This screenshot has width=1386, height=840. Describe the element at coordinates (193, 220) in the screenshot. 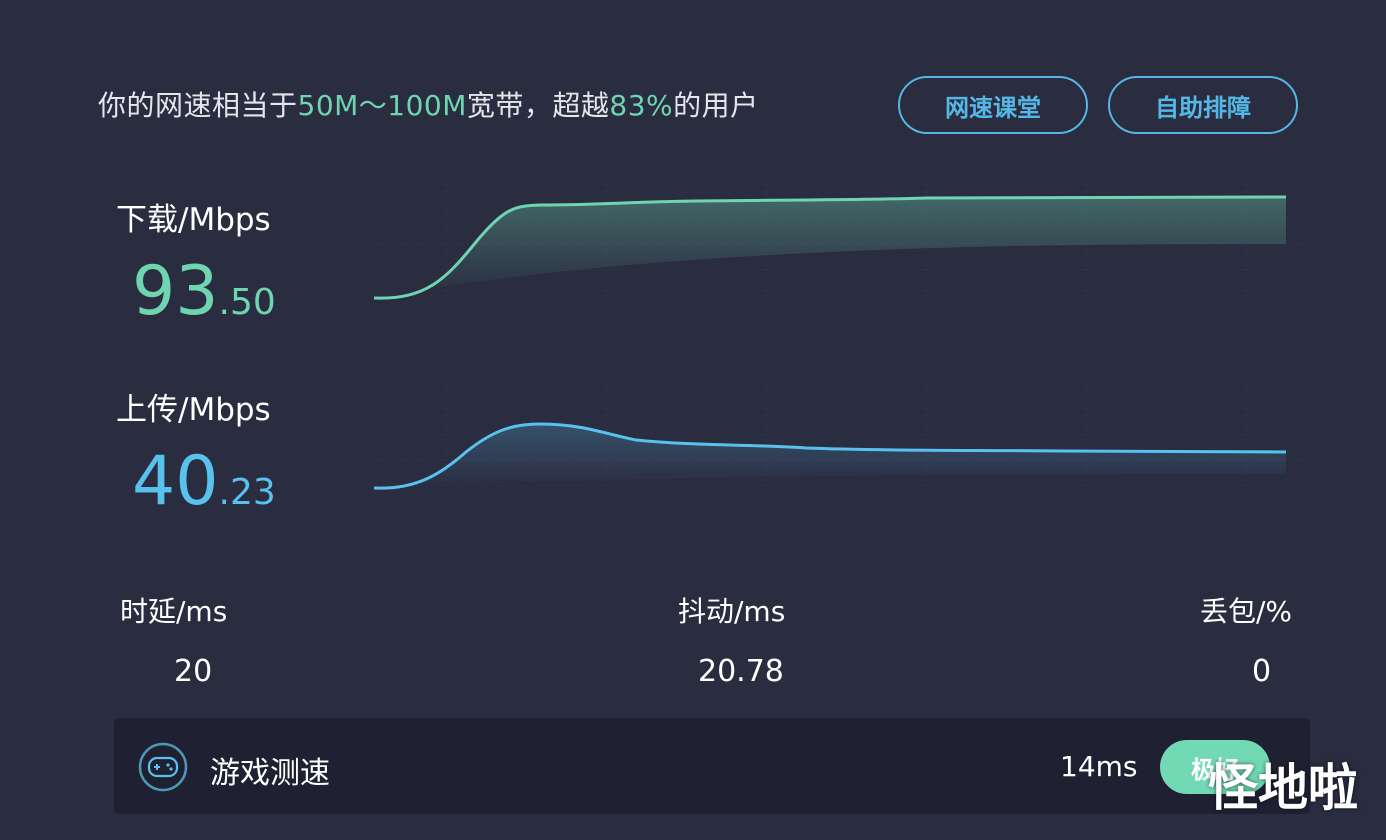

I see `download-label: 下载/Mbps` at that location.